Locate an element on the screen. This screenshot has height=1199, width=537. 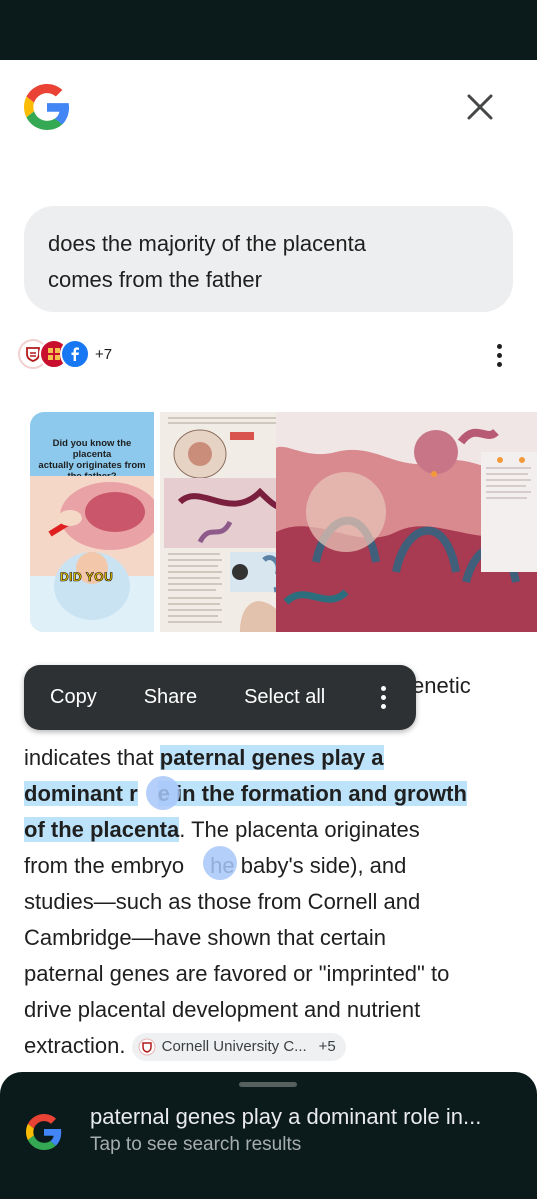
search-results-hint: Tap to see search results is located at coordinates (196, 1144).